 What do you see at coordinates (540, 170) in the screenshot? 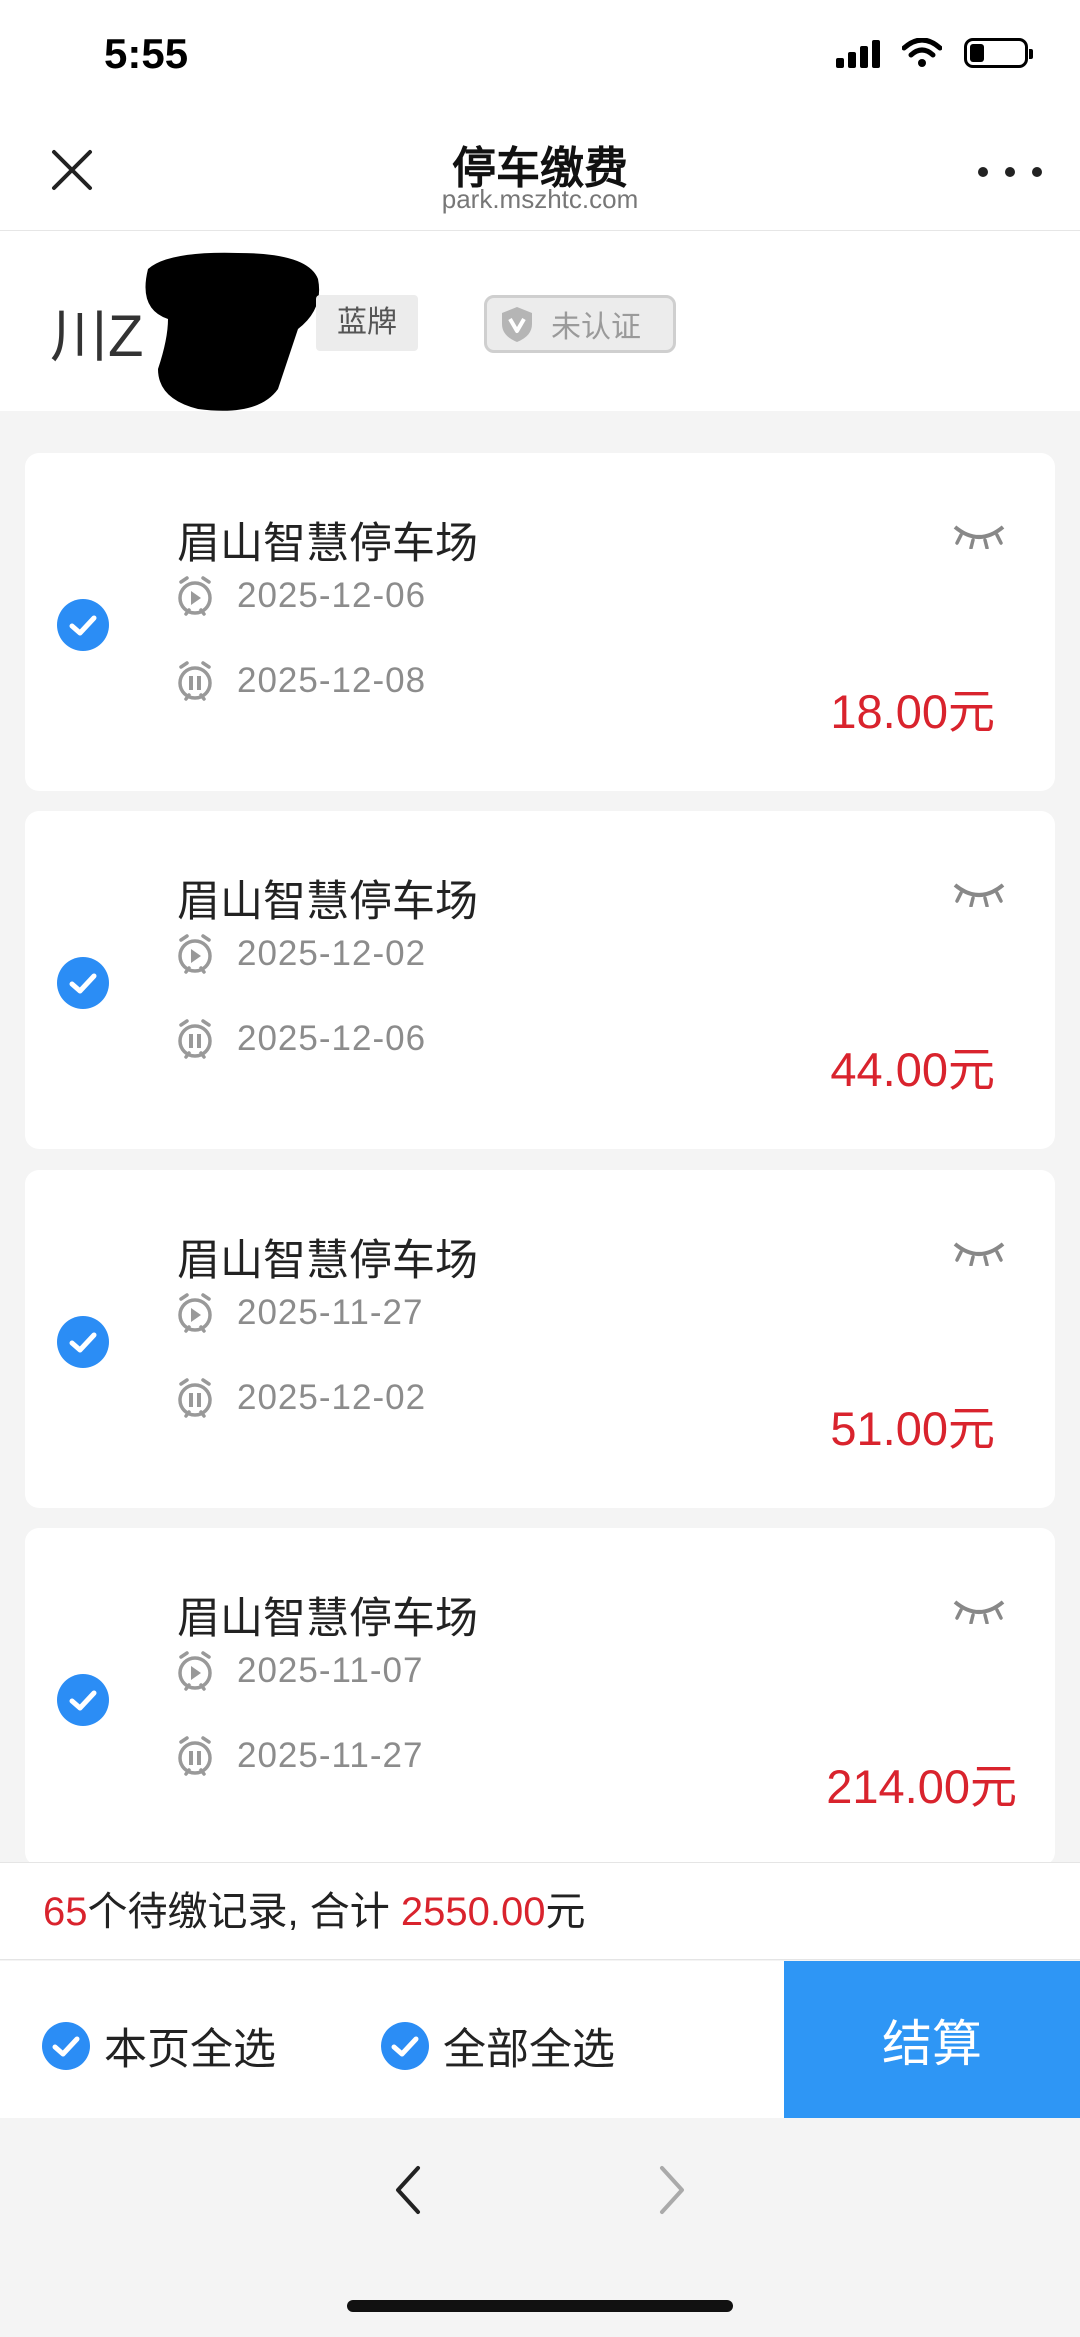
I see `nav-bar: 停车缴费 park.mszhtc.com` at bounding box center [540, 170].